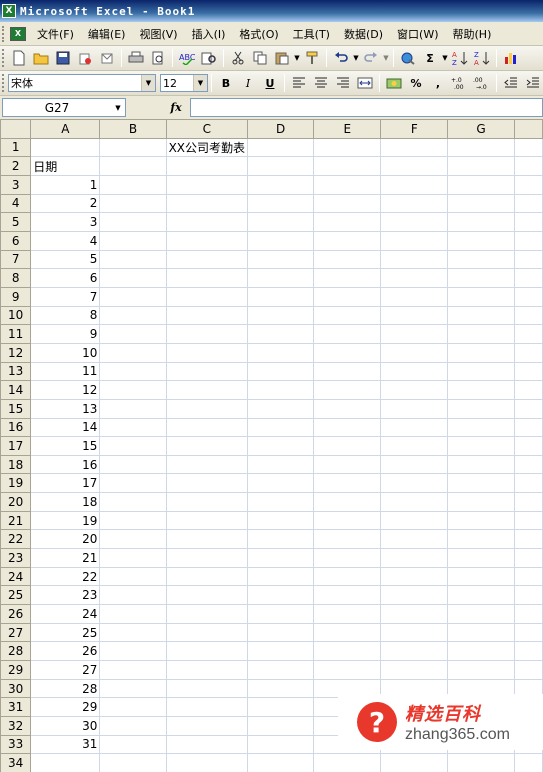 The width and height of the screenshot is (543, 772). What do you see at coordinates (16, 166) in the screenshot?
I see `row-header: 2` at bounding box center [16, 166].